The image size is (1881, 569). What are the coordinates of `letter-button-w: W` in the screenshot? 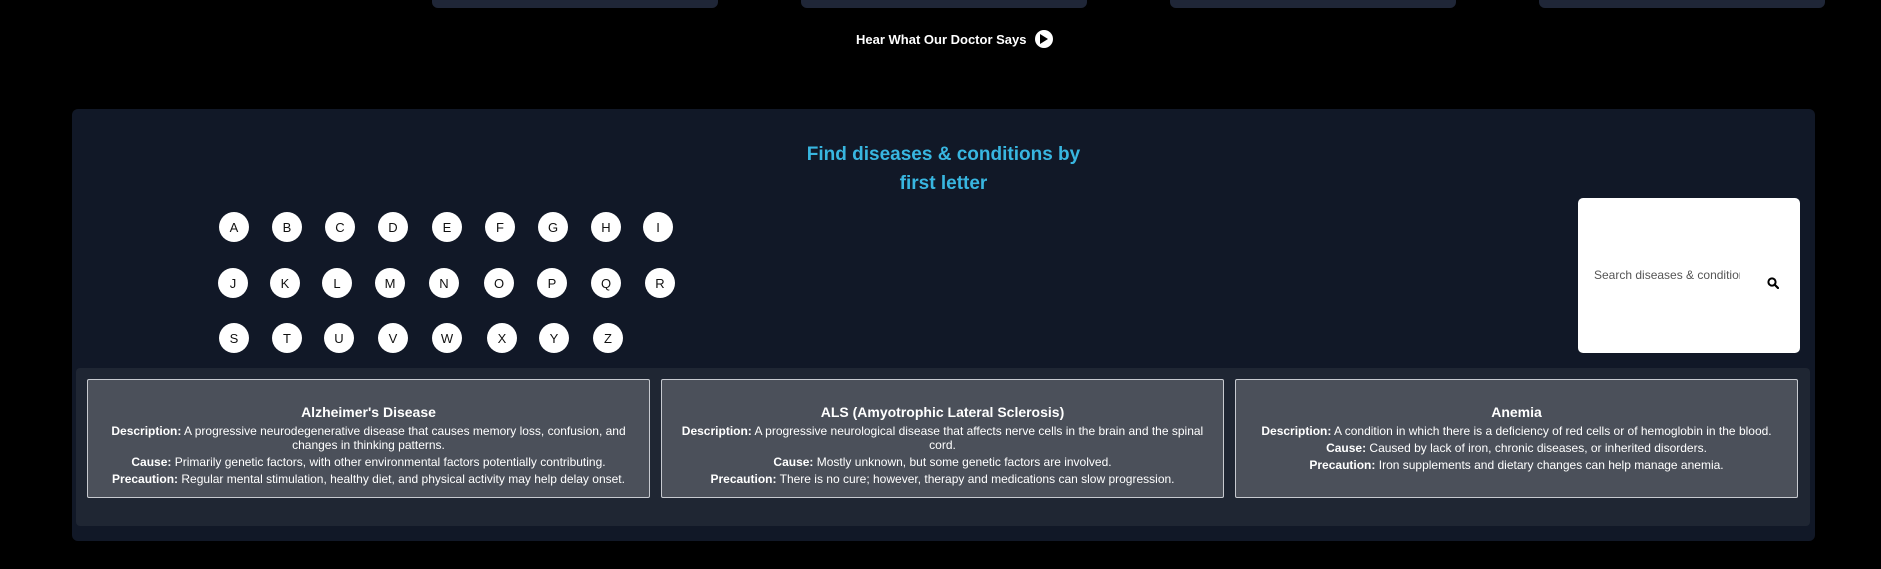 It's located at (447, 338).